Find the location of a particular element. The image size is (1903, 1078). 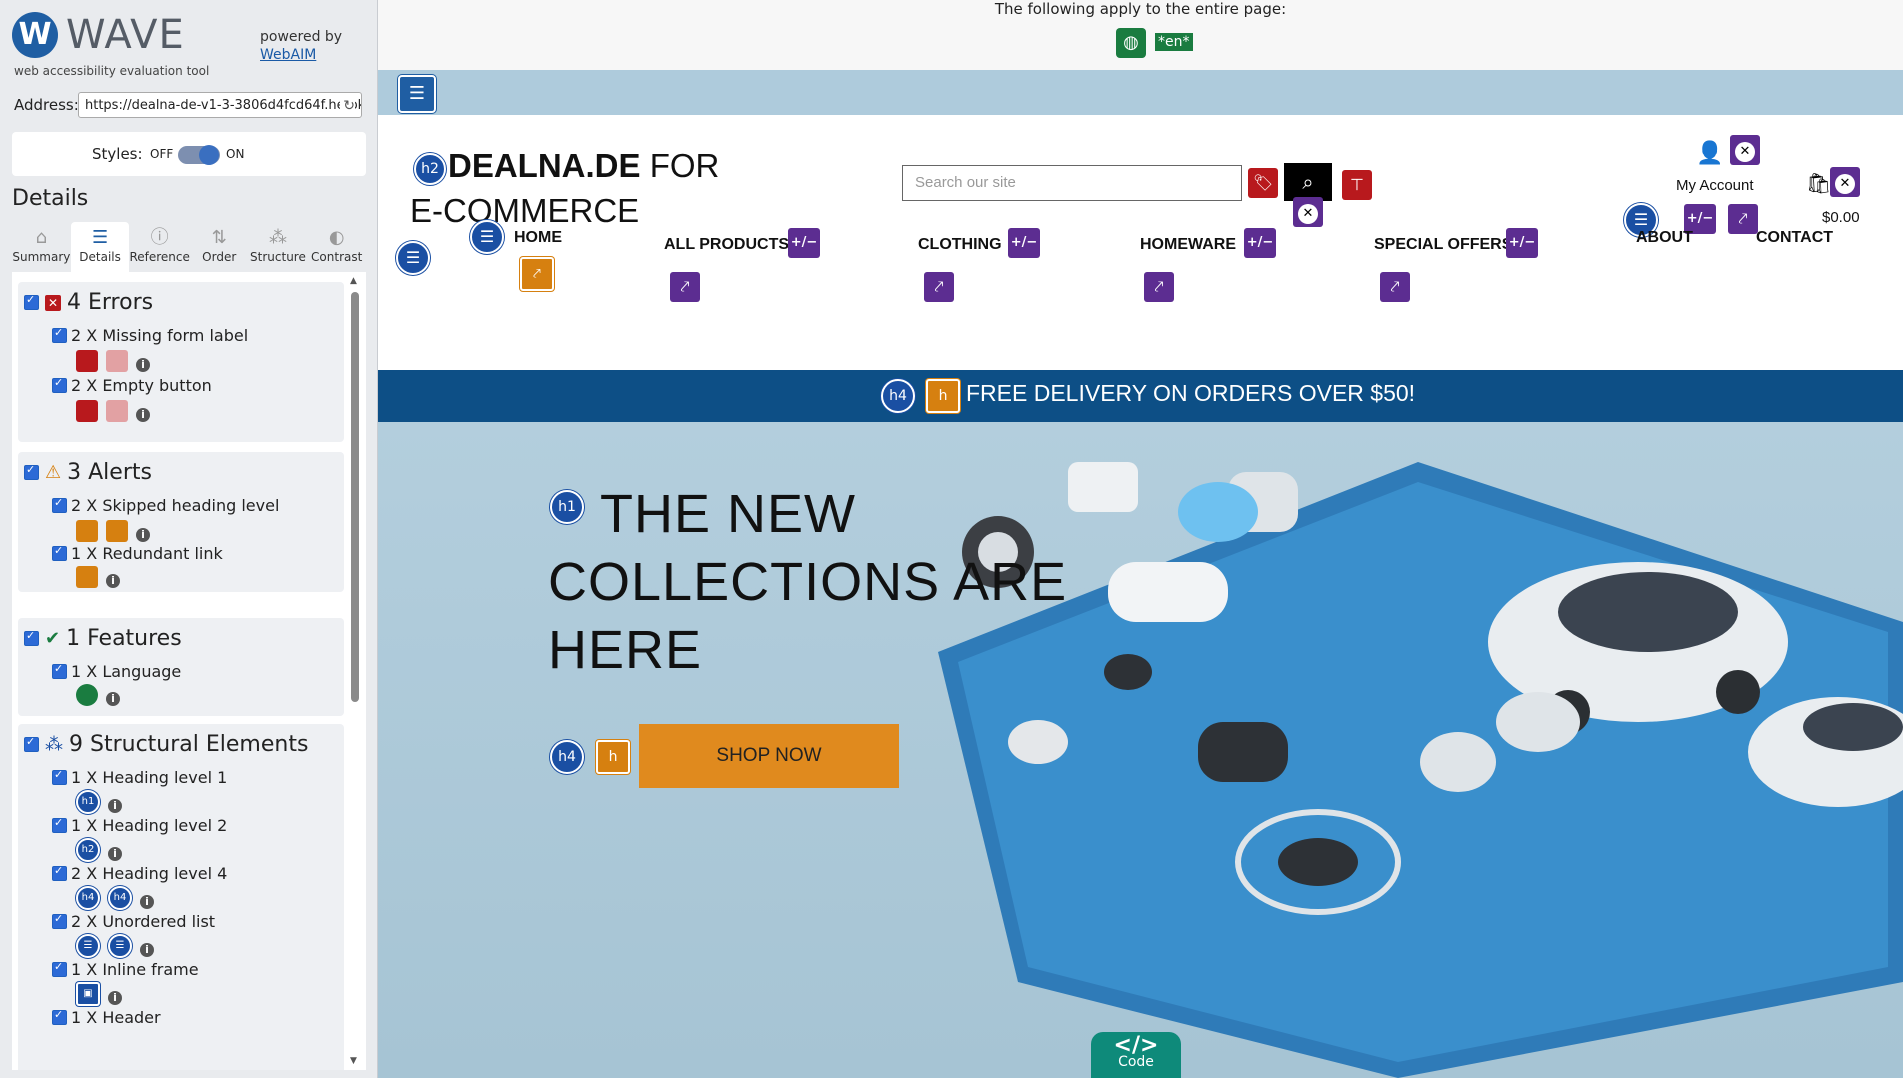

shop-now-button: SHOP NOW is located at coordinates (769, 756).